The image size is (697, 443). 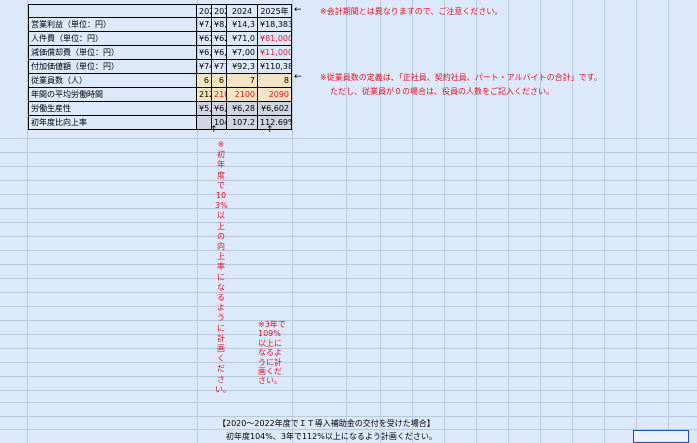 What do you see at coordinates (219, 39) in the screenshot?
I see `row-value-cell: ¥62` at bounding box center [219, 39].